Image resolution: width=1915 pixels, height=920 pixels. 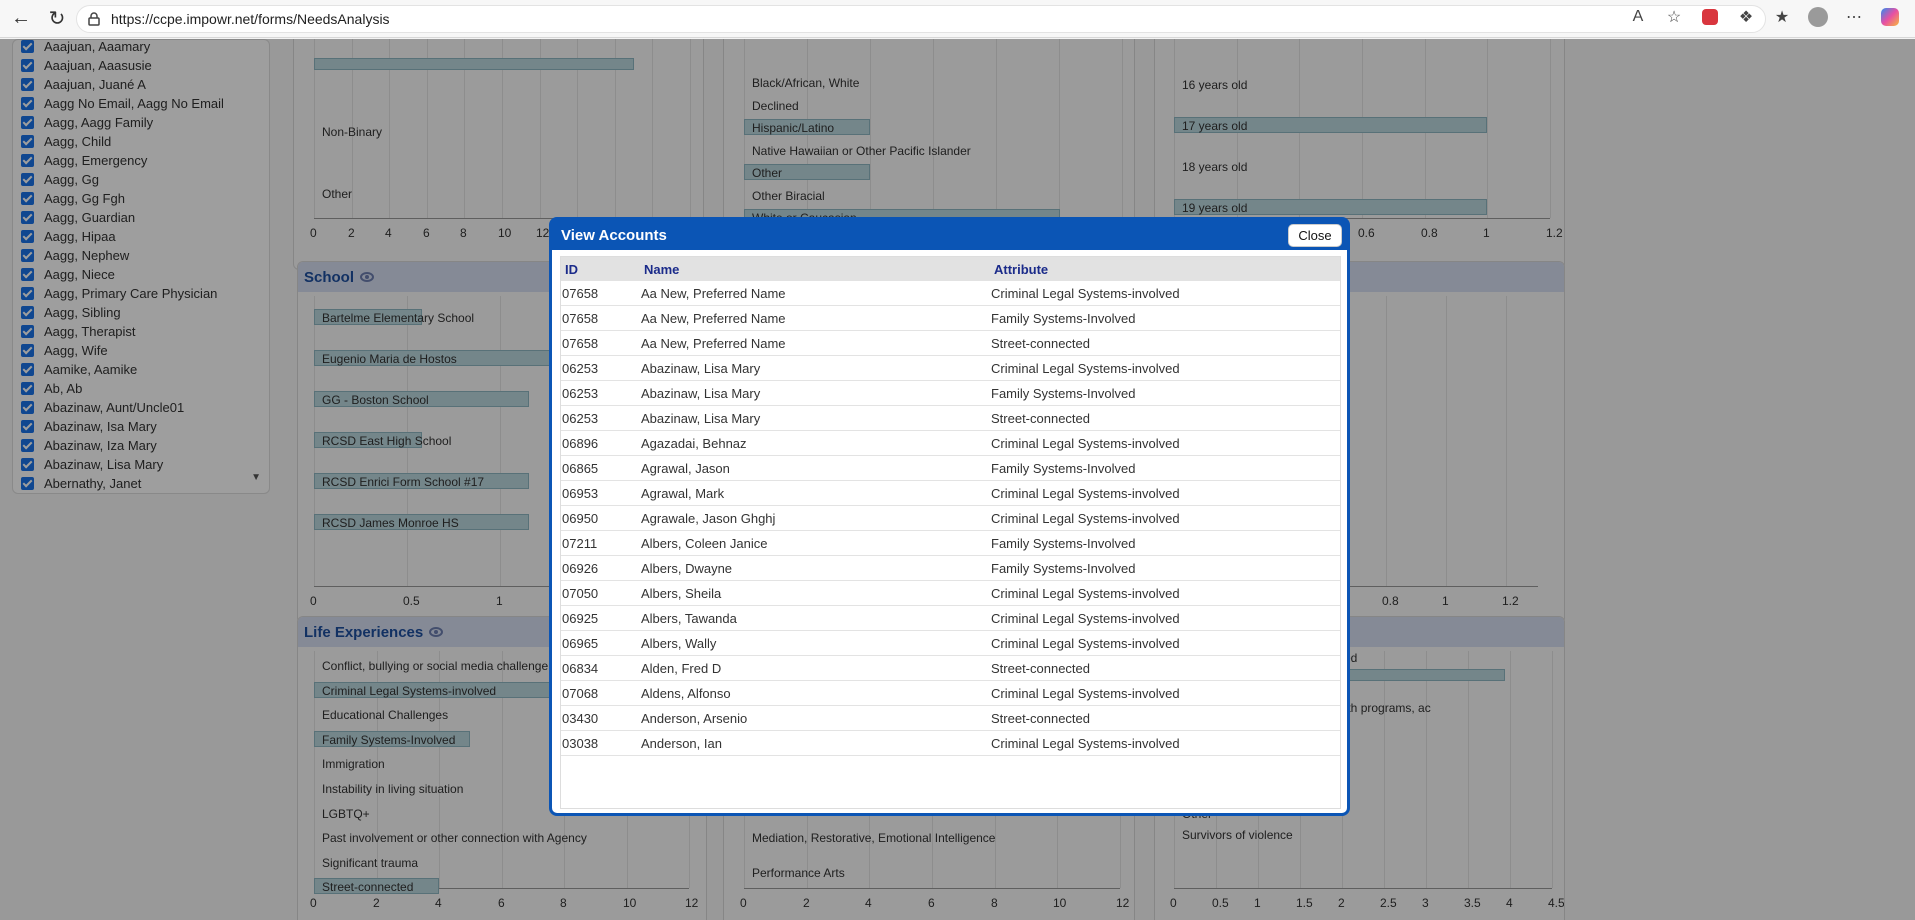 I want to click on profile-icon, so click(x=1818, y=17).